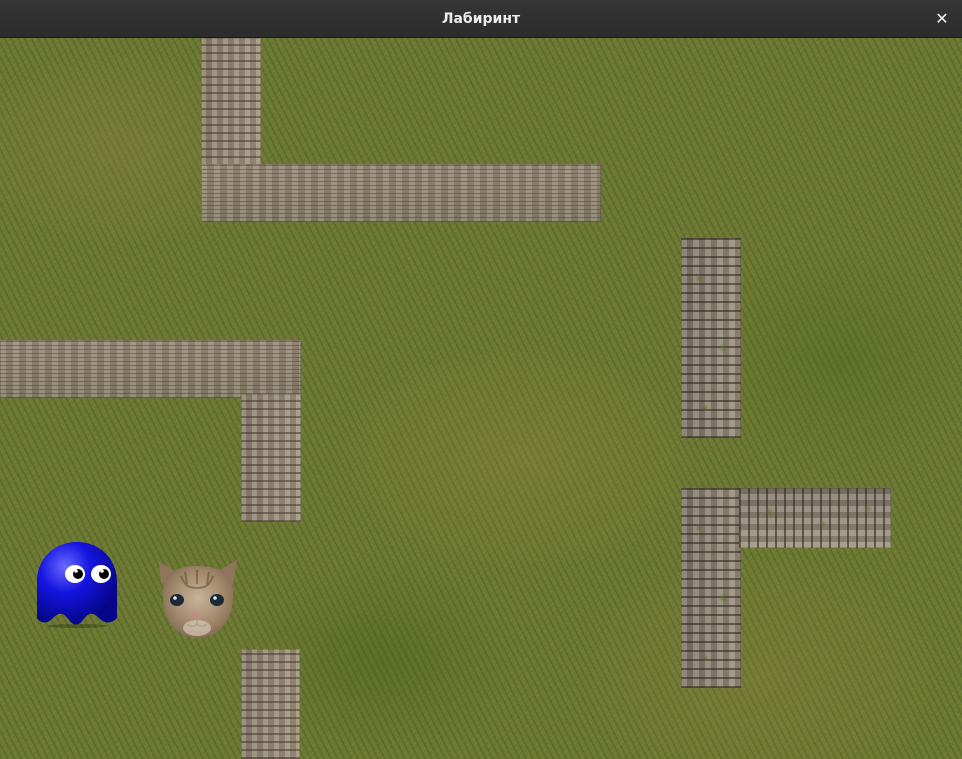  Describe the element at coordinates (815, 518) in the screenshot. I see `wall-right-lower-horizontal` at that location.